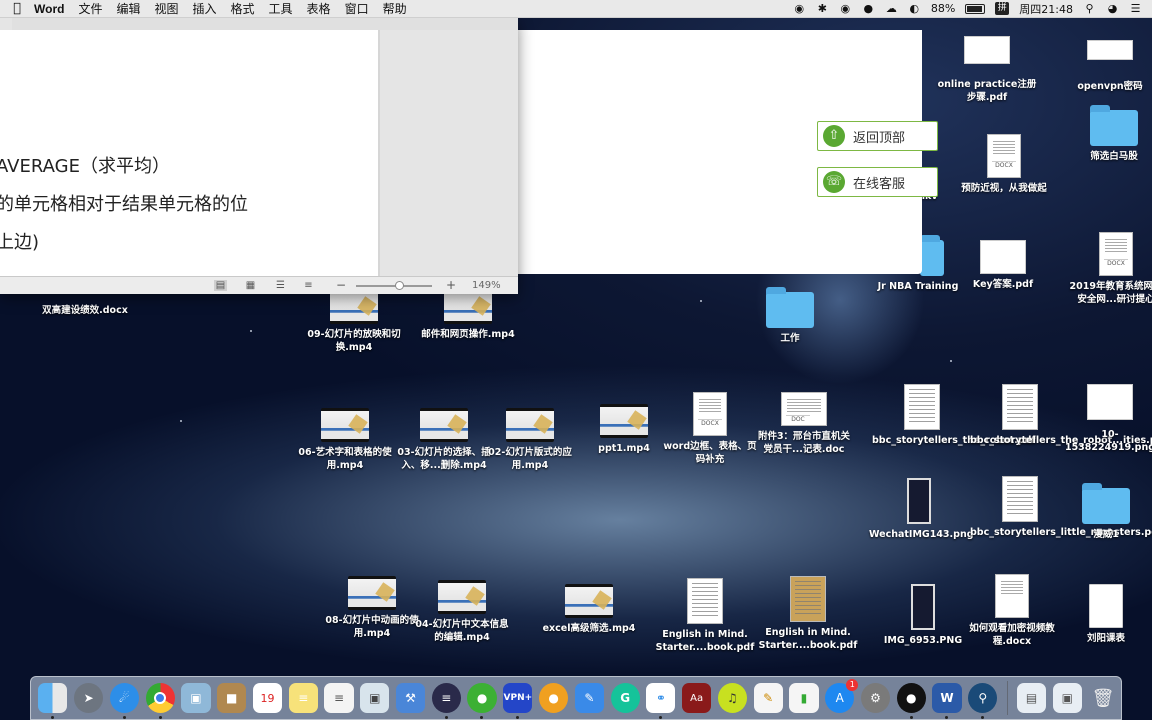 This screenshot has width=1152, height=720. I want to click on menu-insert: 插入, so click(205, 8).